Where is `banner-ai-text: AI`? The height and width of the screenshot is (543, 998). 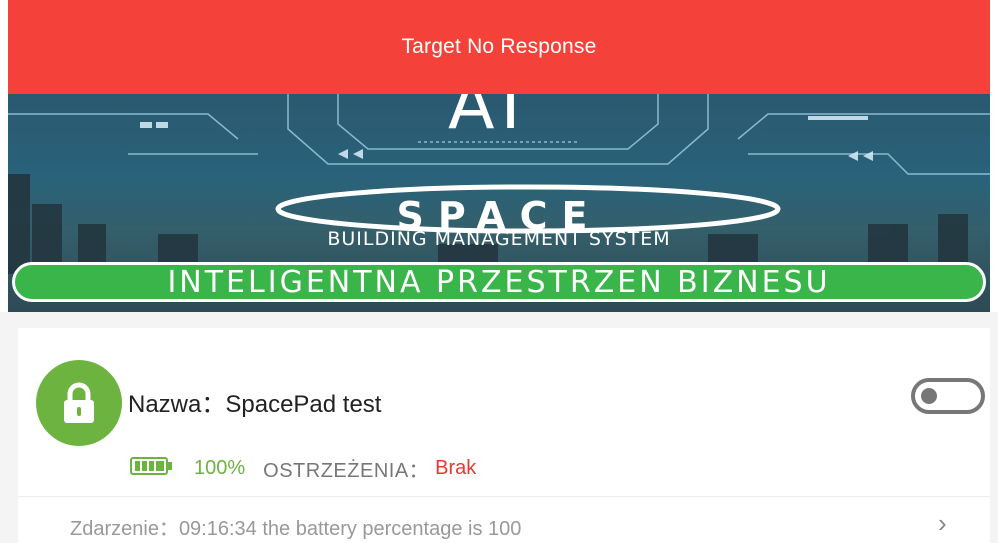 banner-ai-text: AI is located at coordinates (487, 119).